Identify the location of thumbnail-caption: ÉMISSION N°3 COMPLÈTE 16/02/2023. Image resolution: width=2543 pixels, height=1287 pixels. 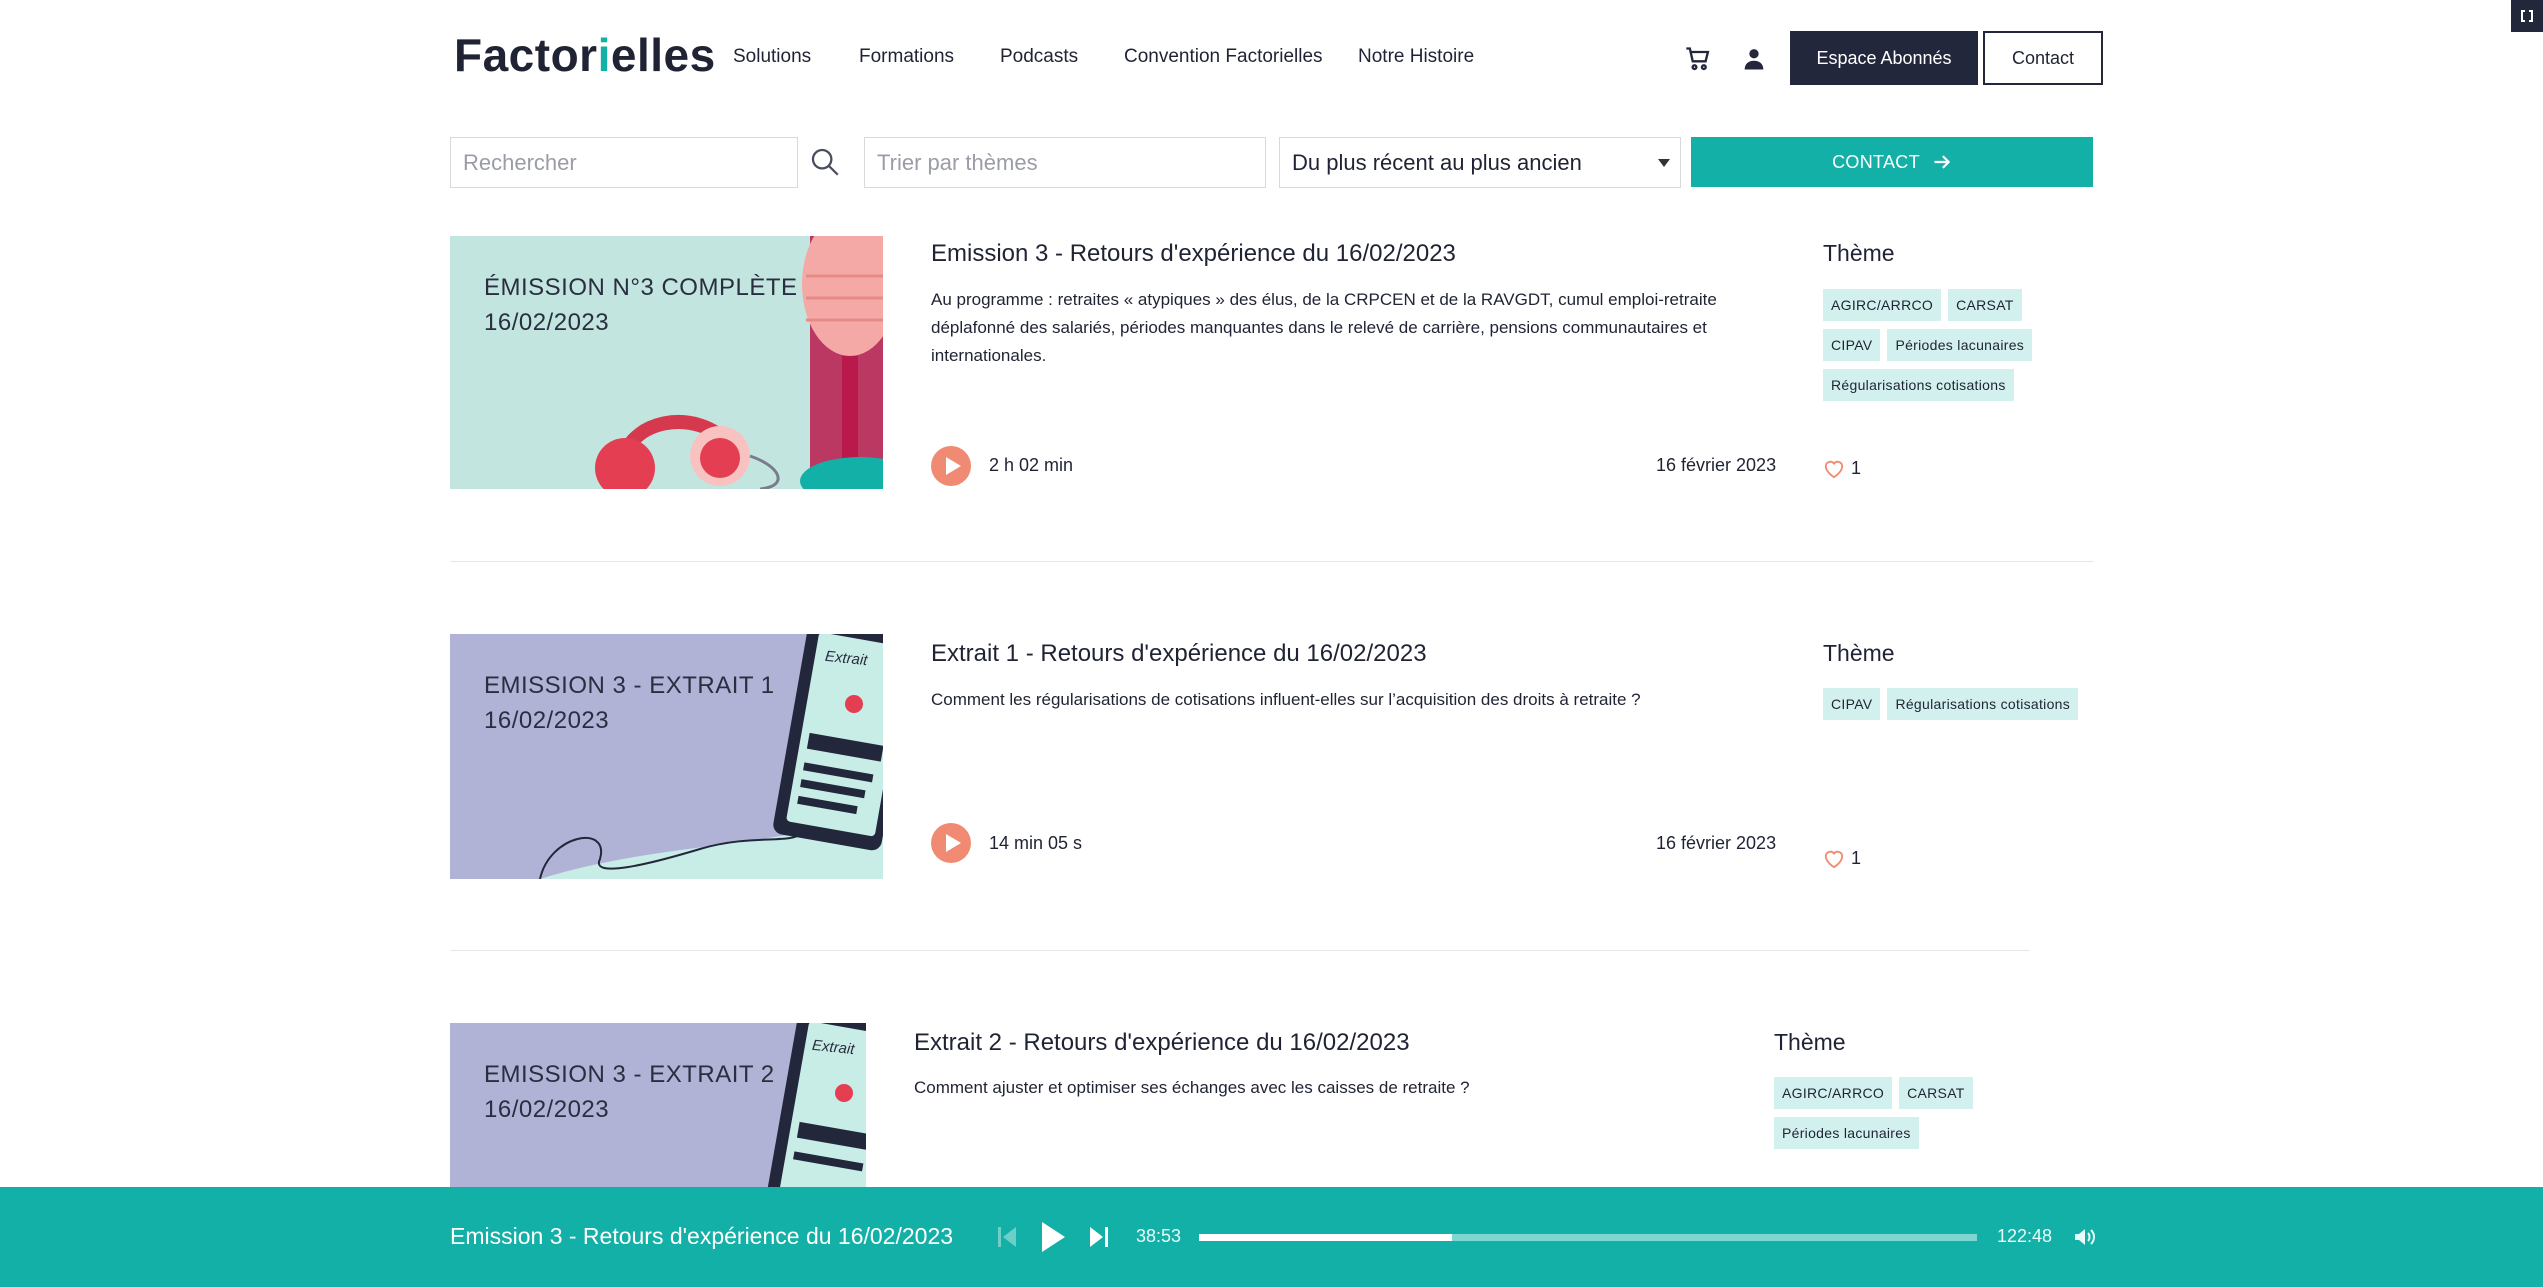
(641, 305).